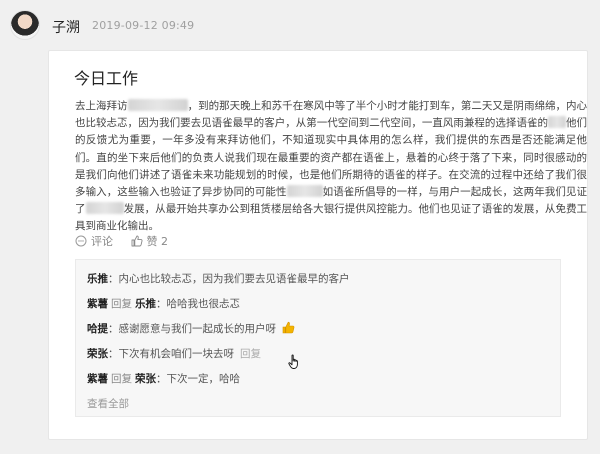 The height and width of the screenshot is (454, 600). I want to click on comment-text: 哈哈我也很忐忑, so click(203, 304).